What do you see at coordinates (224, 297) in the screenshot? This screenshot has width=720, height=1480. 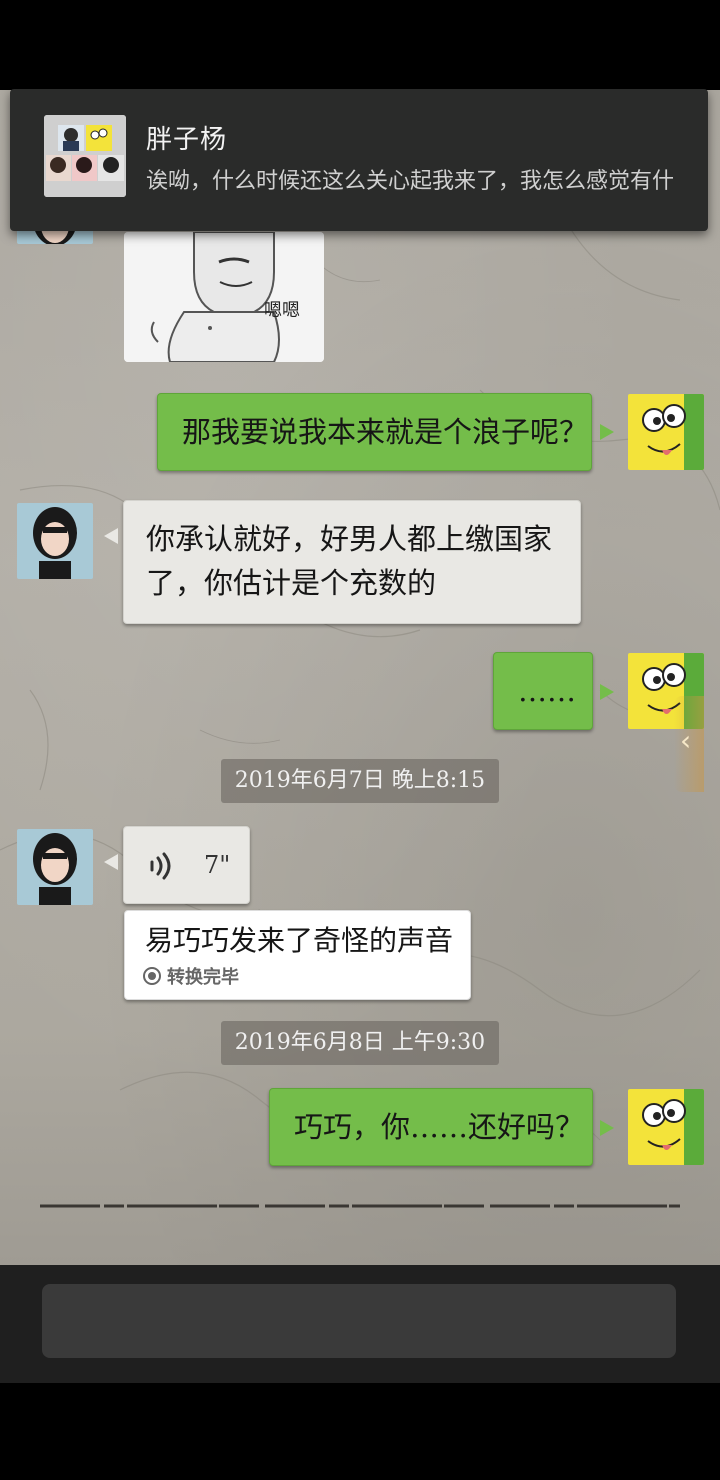 I see `sticker-image: 嗯嗯` at bounding box center [224, 297].